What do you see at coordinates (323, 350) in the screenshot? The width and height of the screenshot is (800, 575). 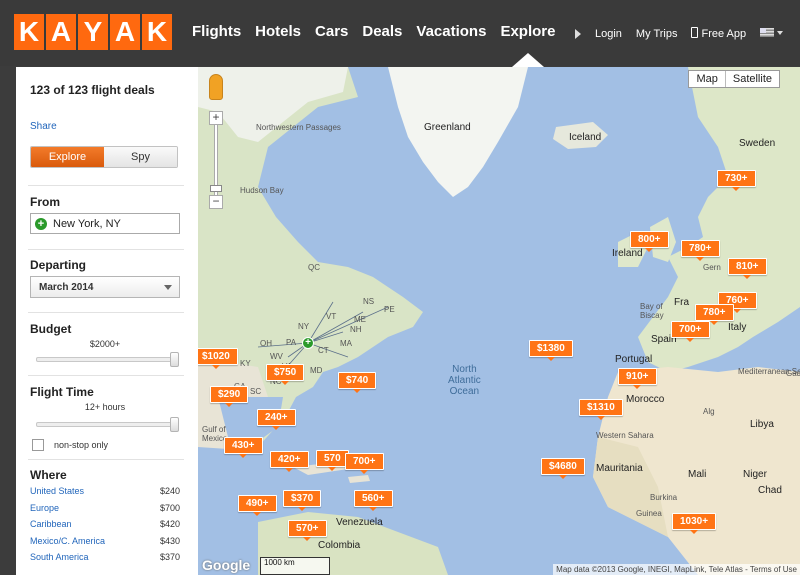 I see `label-ct: CT` at bounding box center [323, 350].